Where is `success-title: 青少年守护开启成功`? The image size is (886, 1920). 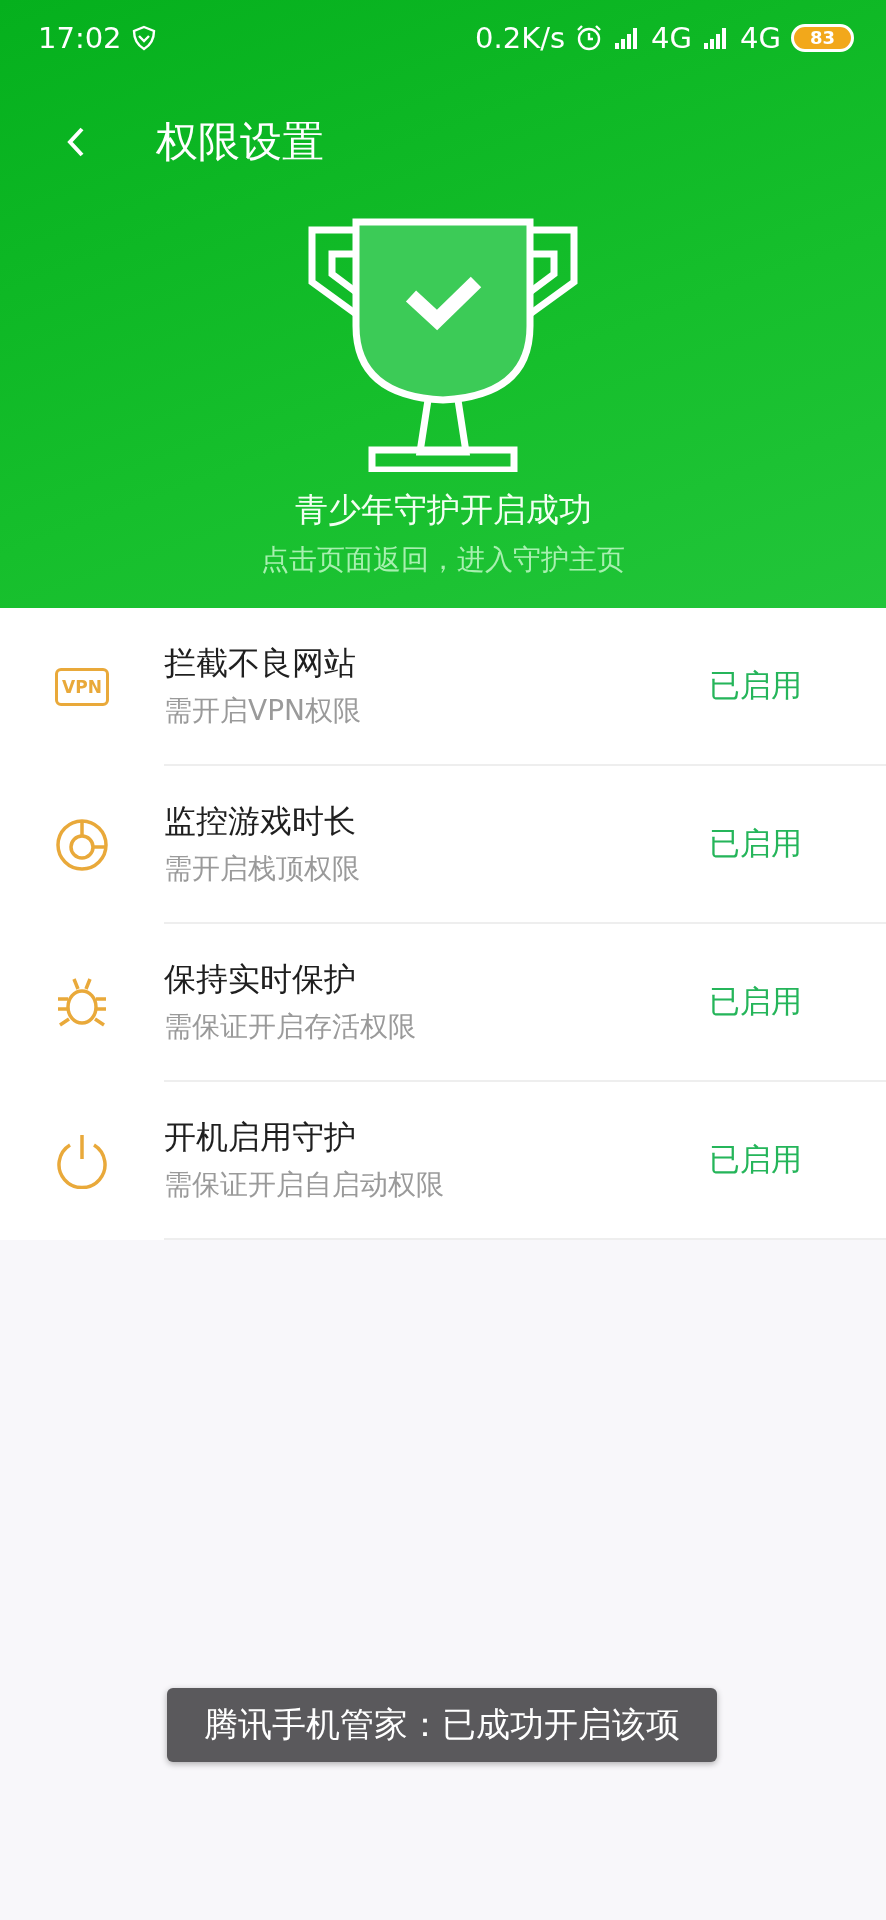
success-title: 青少年守护开启成功 is located at coordinates (443, 510).